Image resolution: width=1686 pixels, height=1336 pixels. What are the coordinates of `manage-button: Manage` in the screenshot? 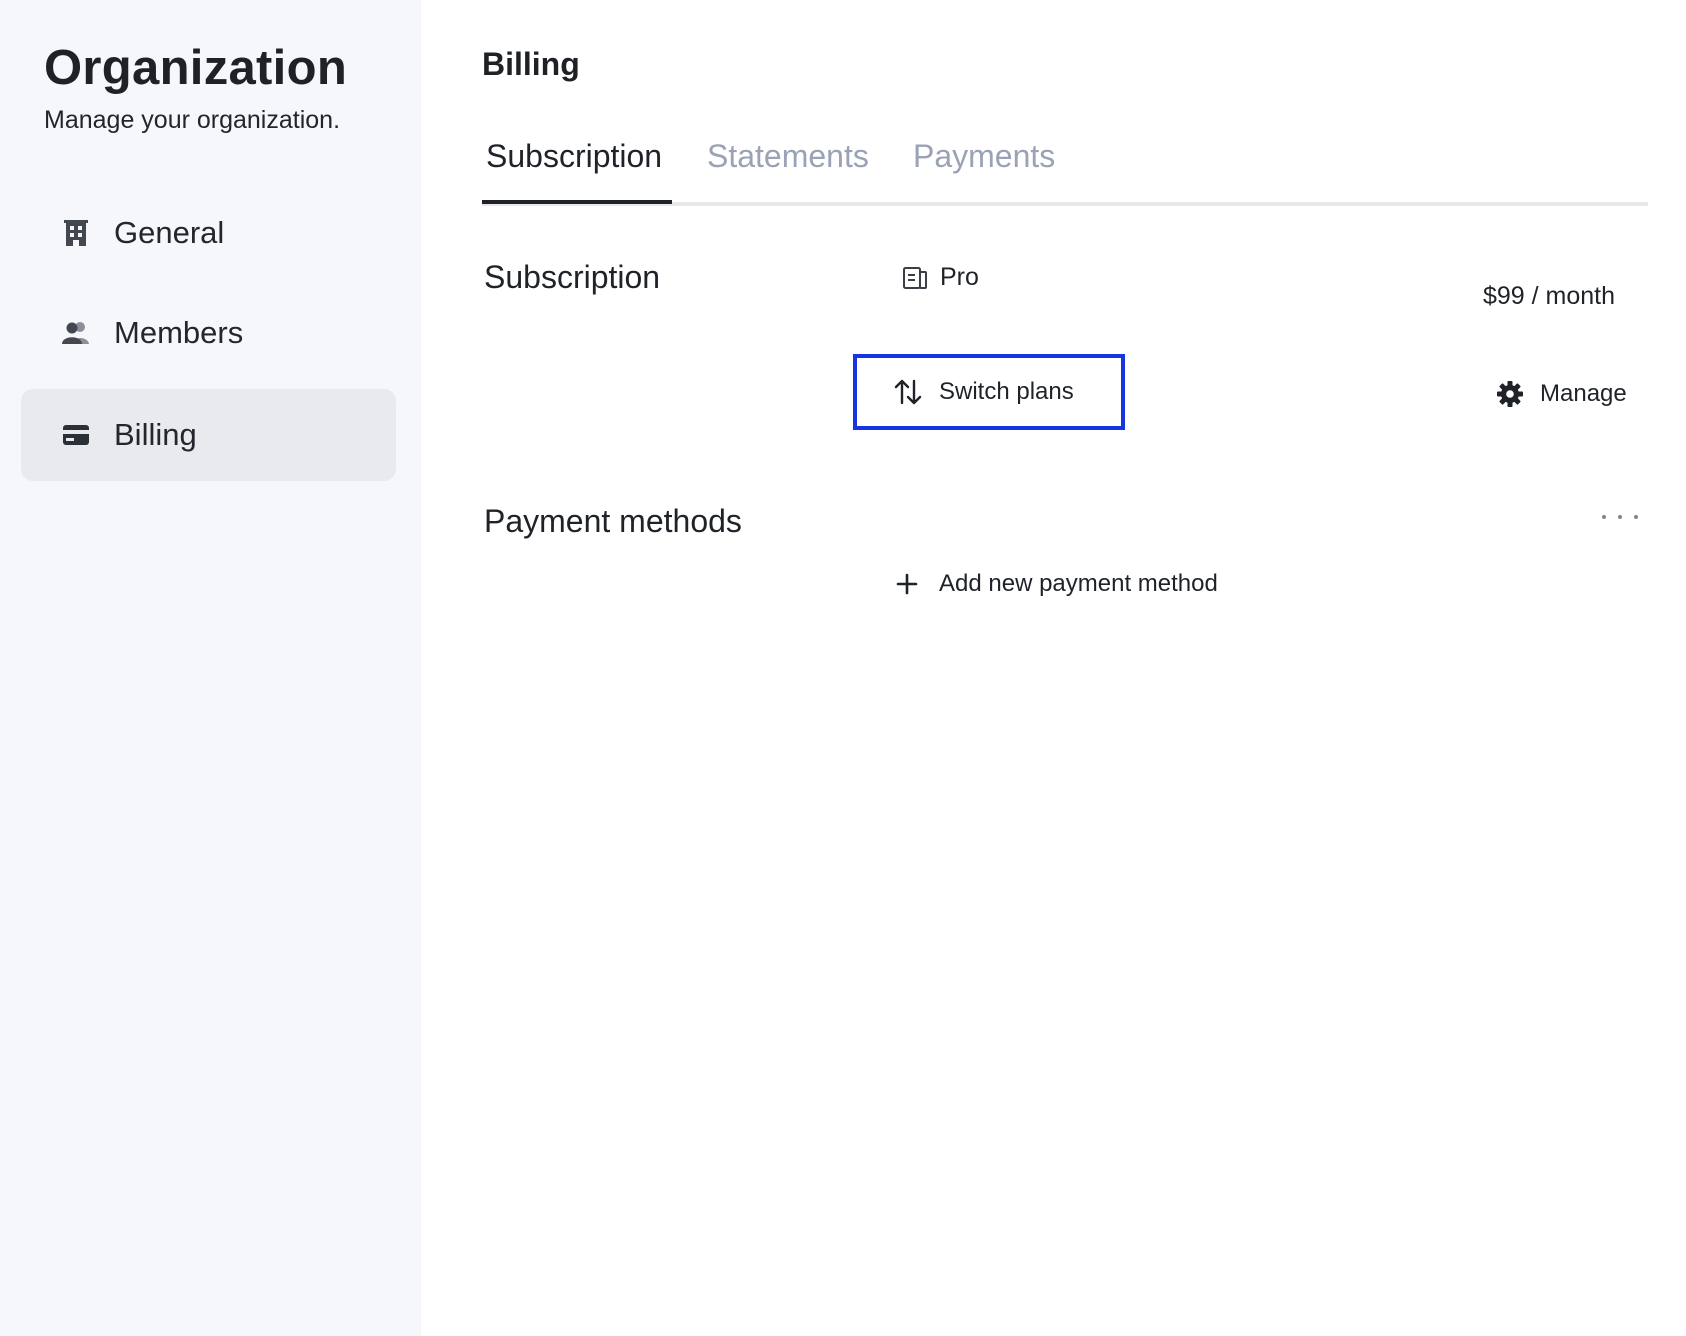 It's located at (1561, 394).